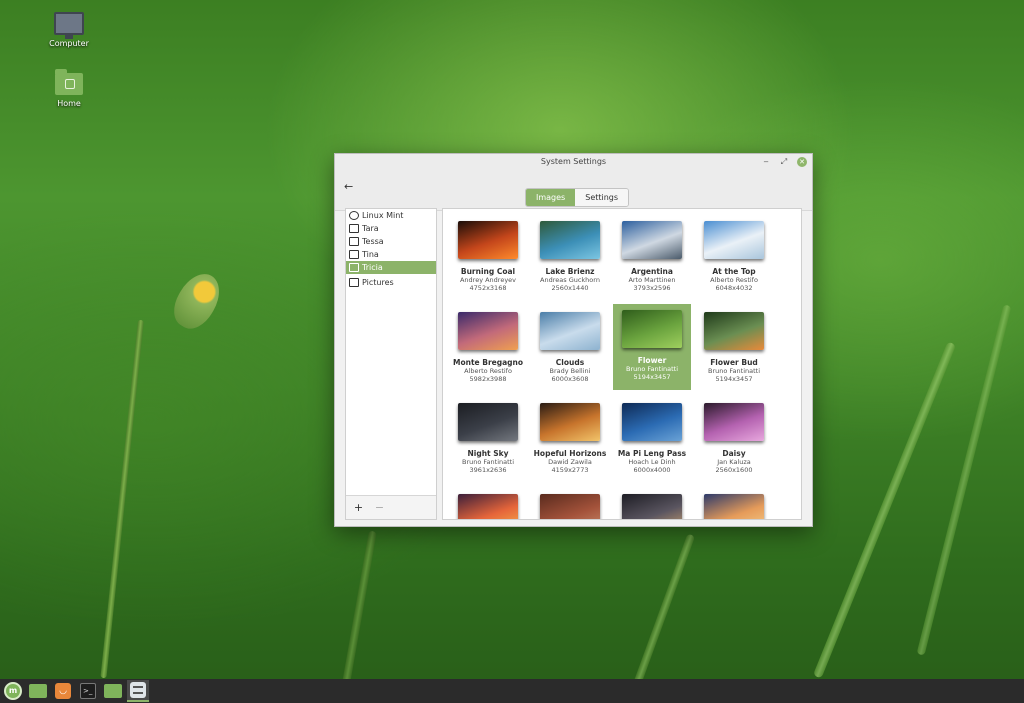 The image size is (1024, 703). I want to click on wallpaper-item: Burning Coal Andrey Andreyev 4752x3168, so click(488, 258).